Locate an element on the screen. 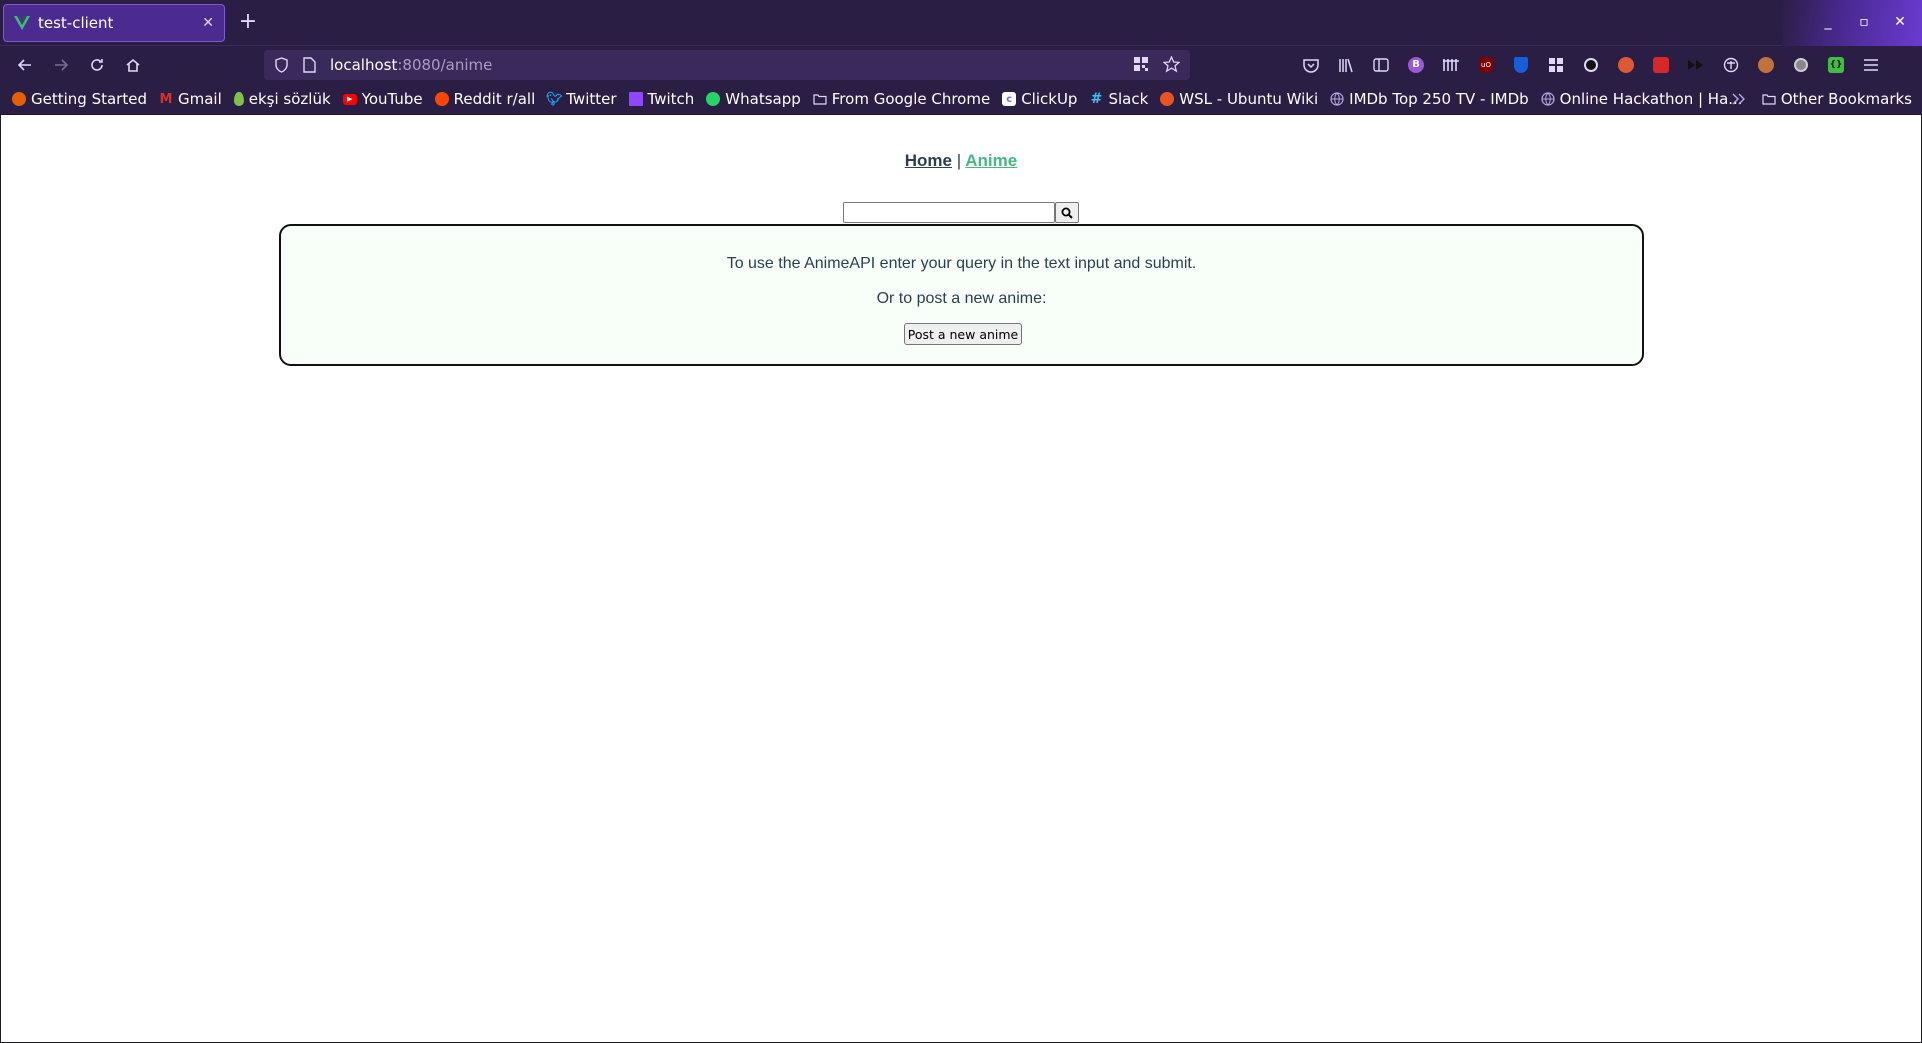 The width and height of the screenshot is (1922, 1043). reddit-icon is located at coordinates (441, 99).